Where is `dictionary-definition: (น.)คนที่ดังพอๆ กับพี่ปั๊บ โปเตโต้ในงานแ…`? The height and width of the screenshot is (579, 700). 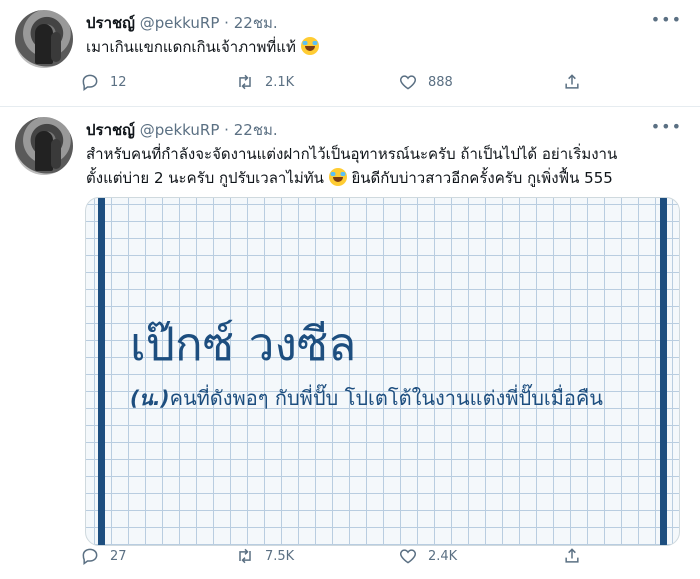 dictionary-definition: (น.)คนที่ดังพอๆ กับพี่ปั๊บ โปเตโต้ในงานแ… is located at coordinates (366, 398).